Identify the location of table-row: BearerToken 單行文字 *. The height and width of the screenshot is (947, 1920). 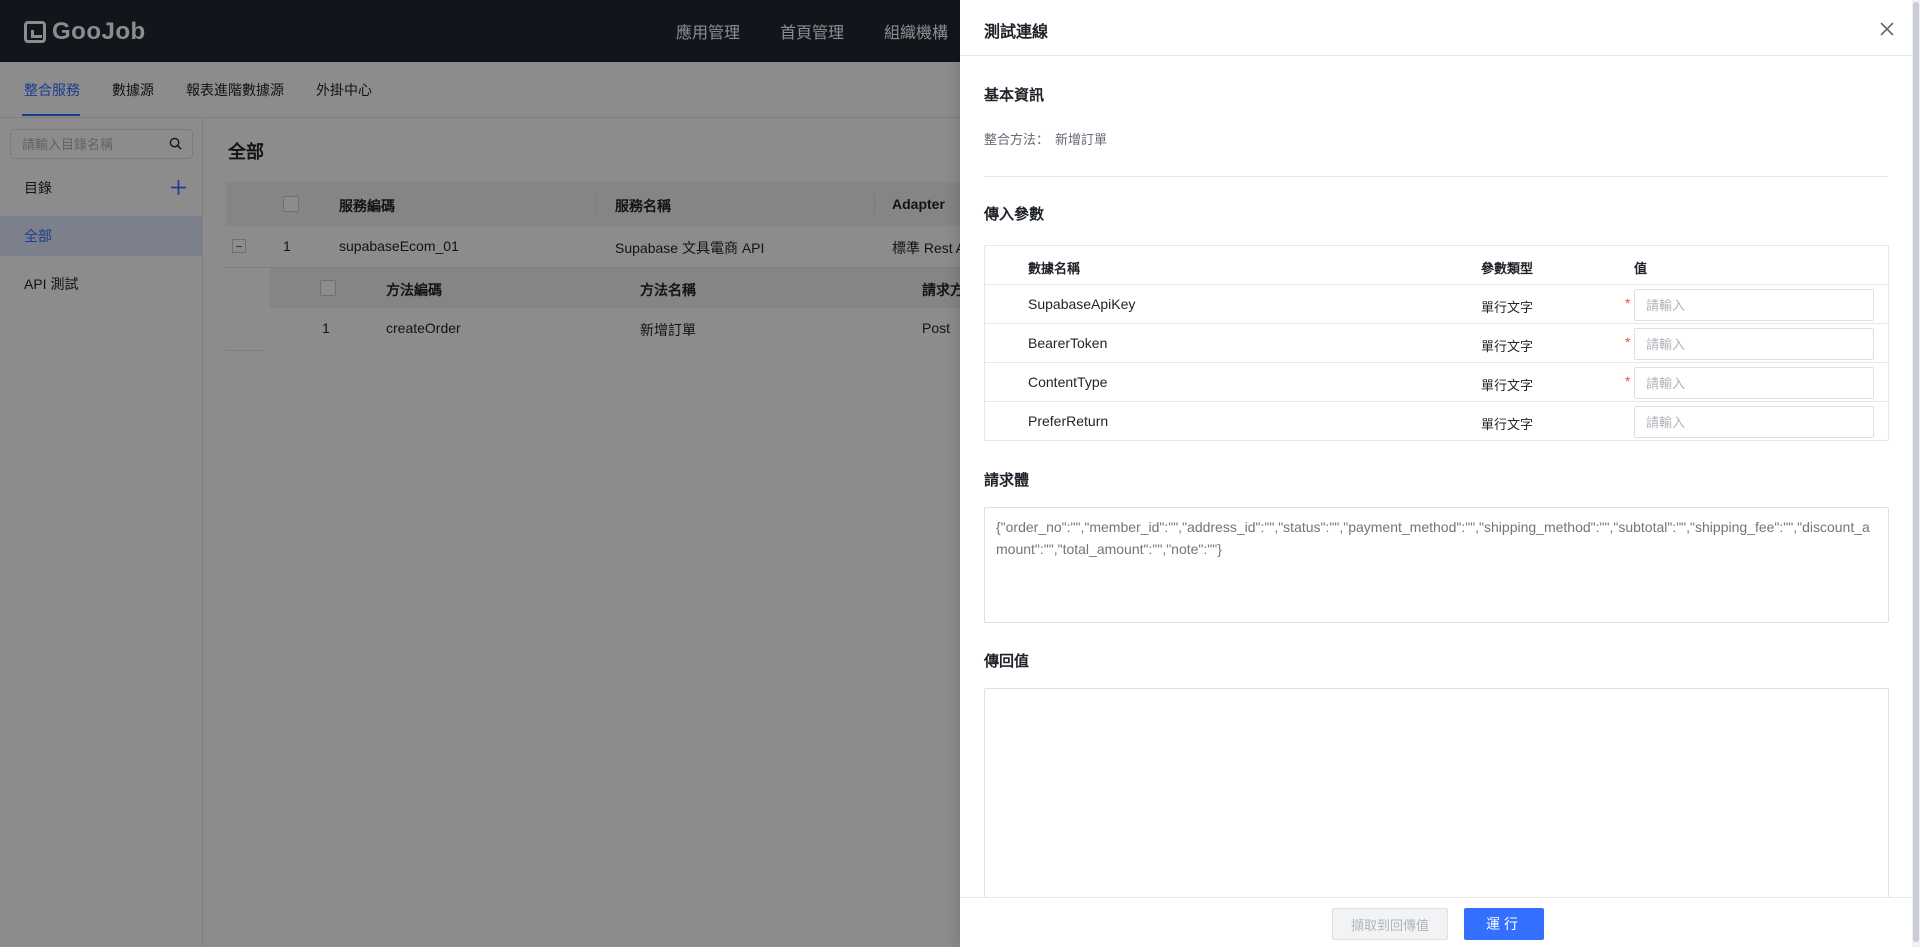
(1436, 343).